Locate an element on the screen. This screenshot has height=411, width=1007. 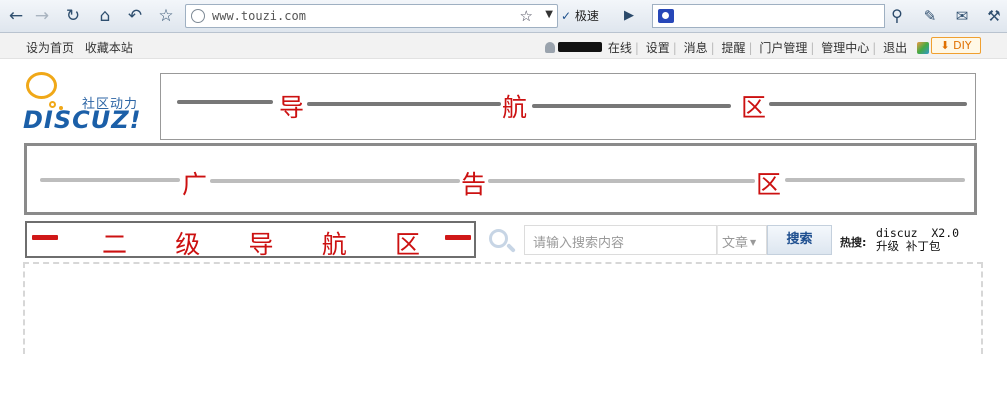
online-status: 在线 is located at coordinates (619, 48).